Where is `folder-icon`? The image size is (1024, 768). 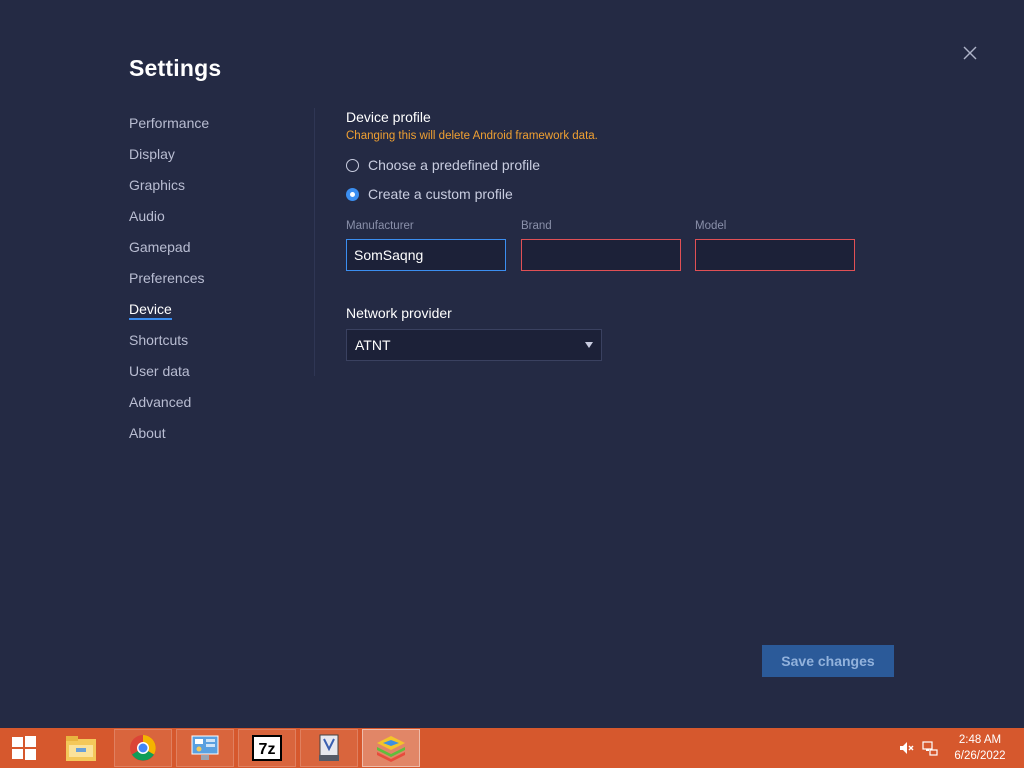 folder-icon is located at coordinates (81, 748).